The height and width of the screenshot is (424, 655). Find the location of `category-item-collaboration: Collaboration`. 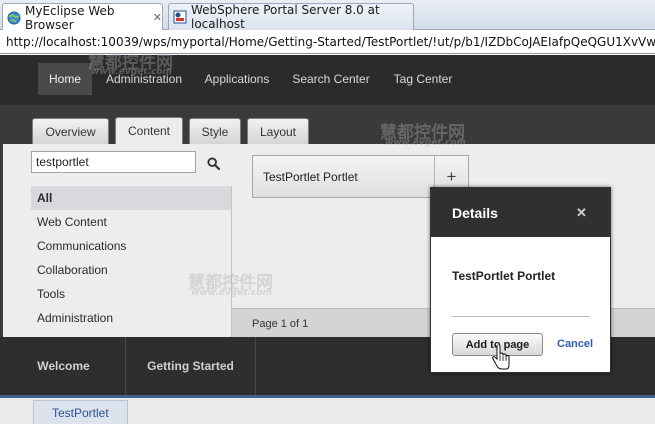

category-item-collaboration: Collaboration is located at coordinates (131, 270).